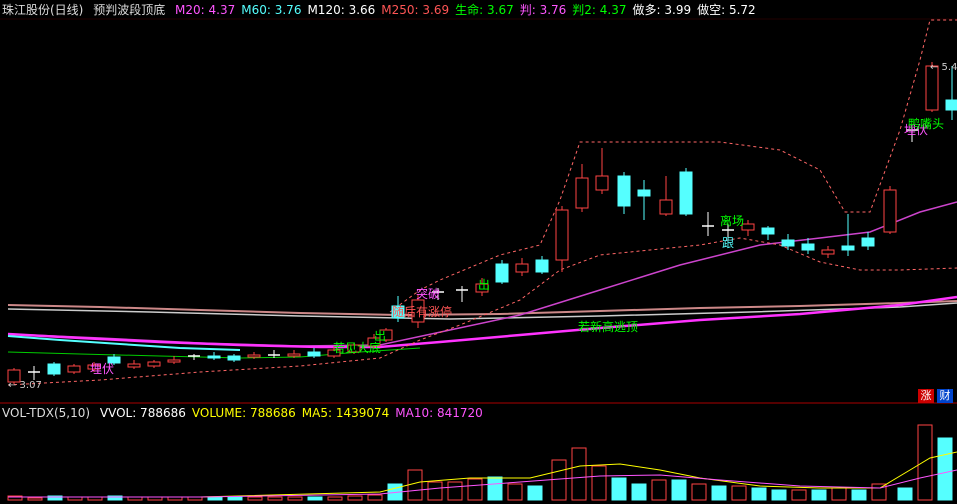  What do you see at coordinates (728, 243) in the screenshot?
I see `annotation-label: 跟` at bounding box center [728, 243].